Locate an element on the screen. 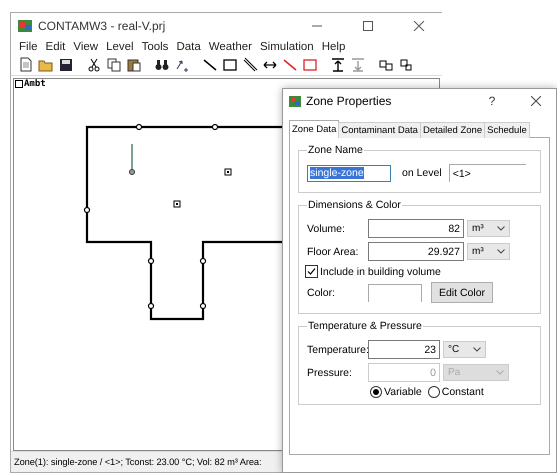 The height and width of the screenshot is (473, 557). tab: Zone Data is located at coordinates (314, 129).